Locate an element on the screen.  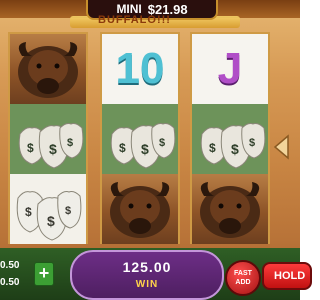
win-label: WIN is located at coordinates (147, 284).